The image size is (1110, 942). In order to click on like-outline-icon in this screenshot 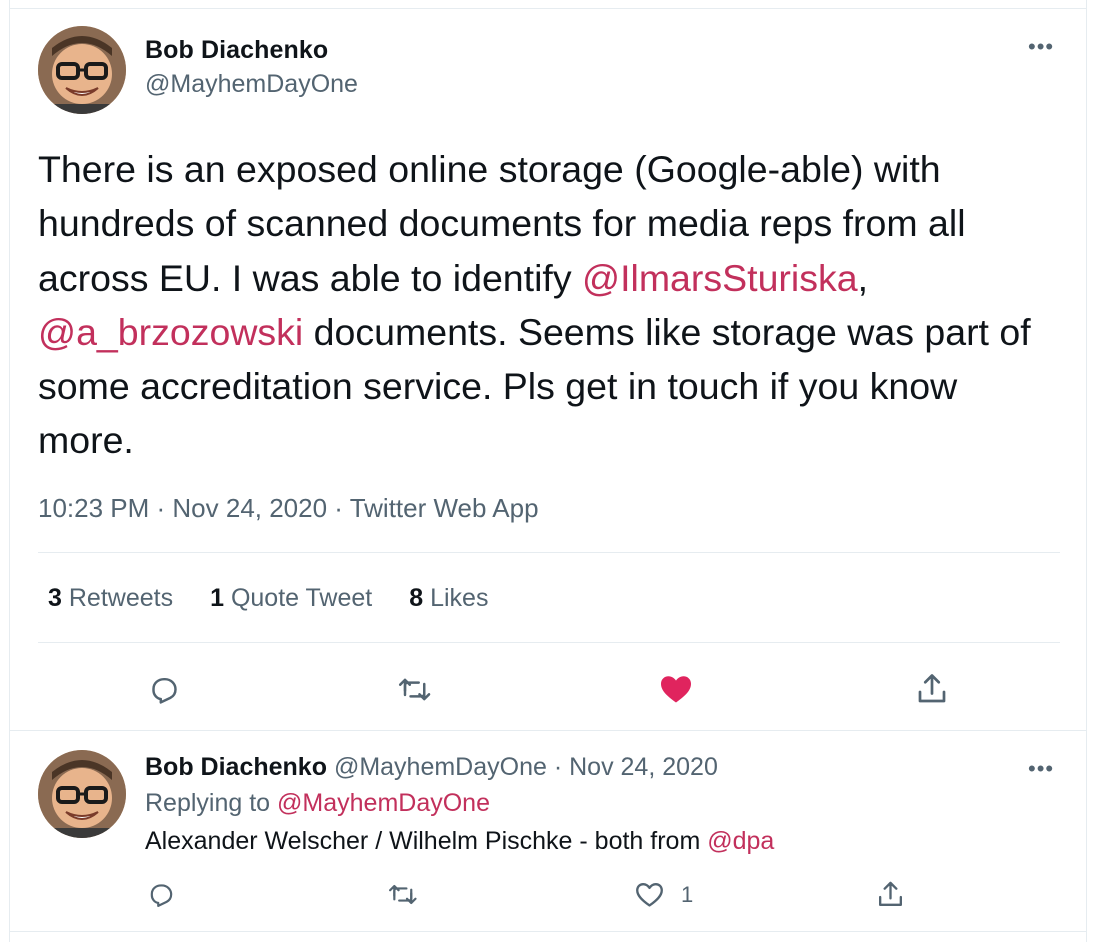, I will do `click(649, 895)`.